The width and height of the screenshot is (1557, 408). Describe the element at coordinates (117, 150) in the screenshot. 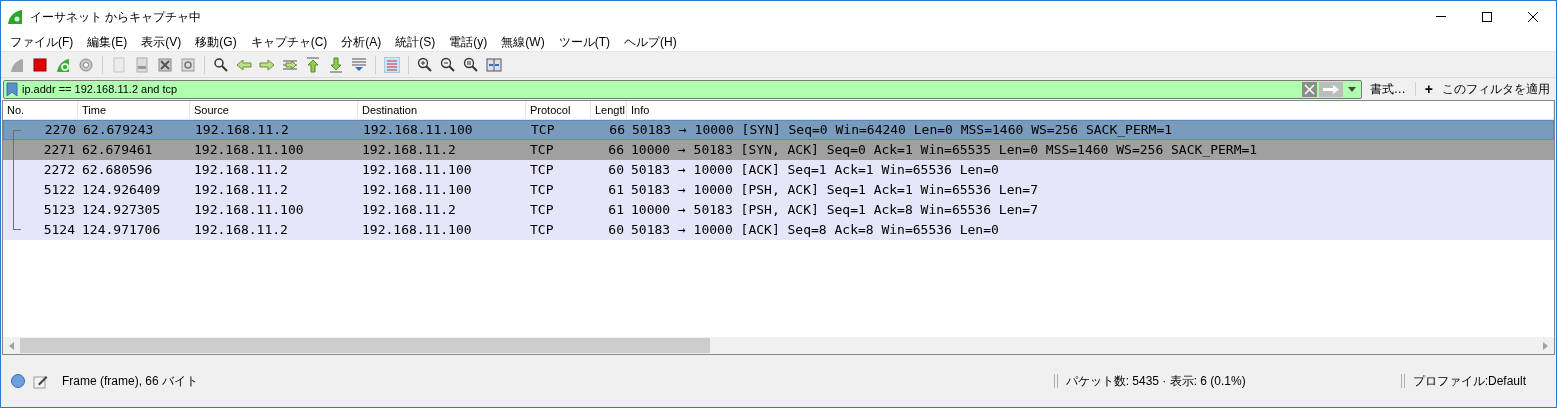

I see `table-cell-text: 62.679461` at that location.